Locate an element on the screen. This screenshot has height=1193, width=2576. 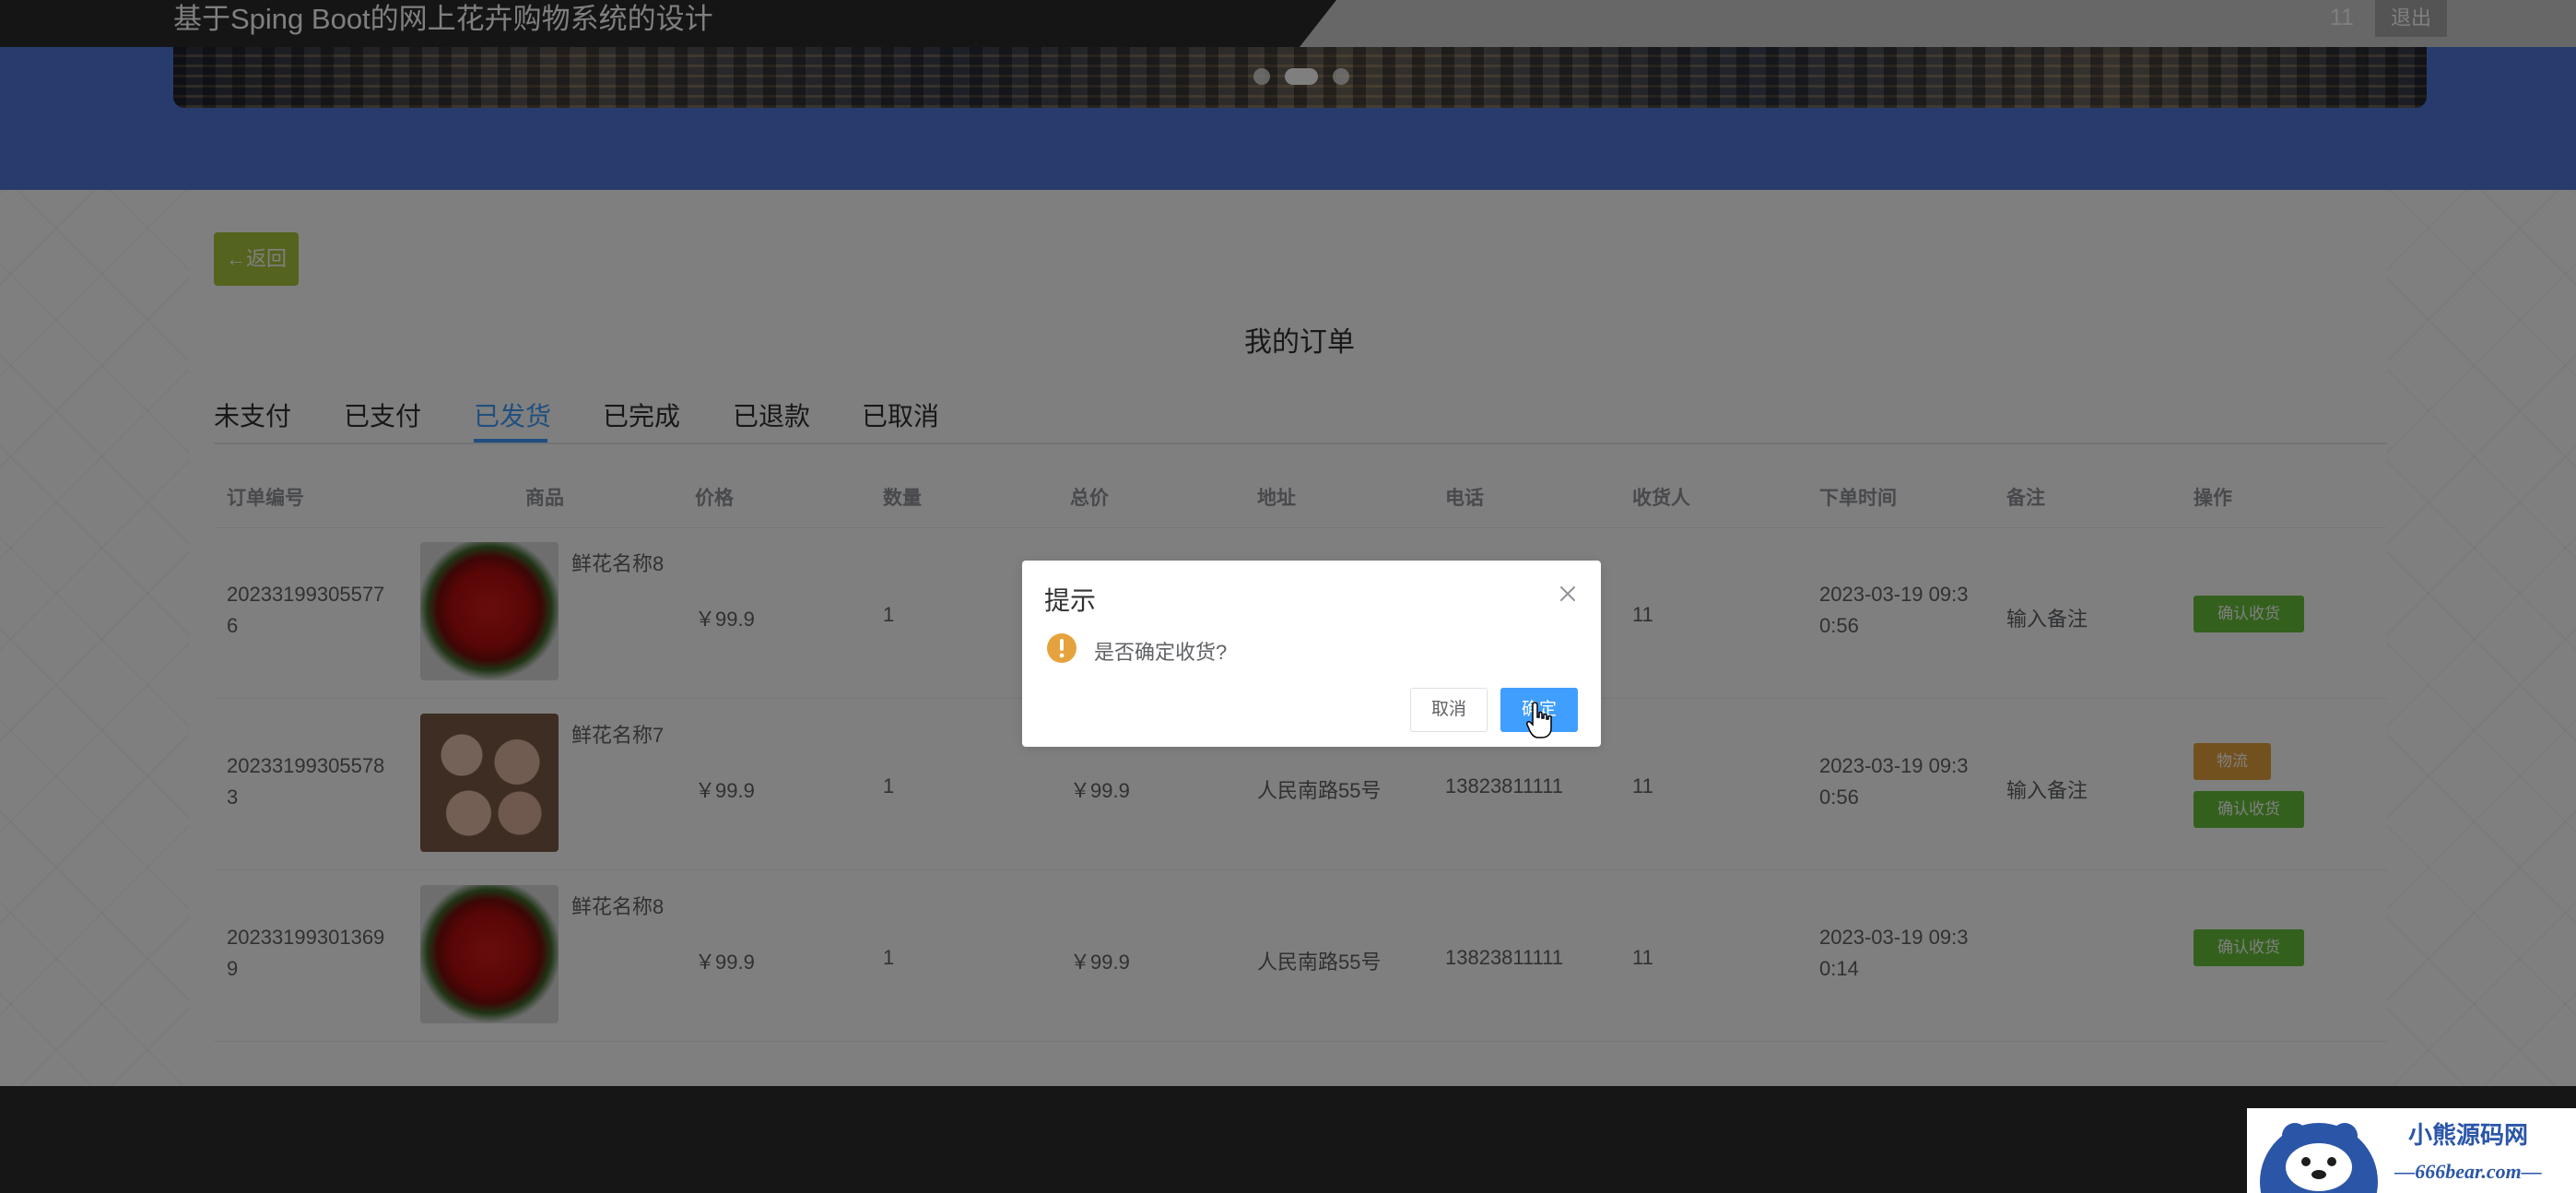
watermark-logo: 小熊源码网 —666bear.com— is located at coordinates (2411, 1150).